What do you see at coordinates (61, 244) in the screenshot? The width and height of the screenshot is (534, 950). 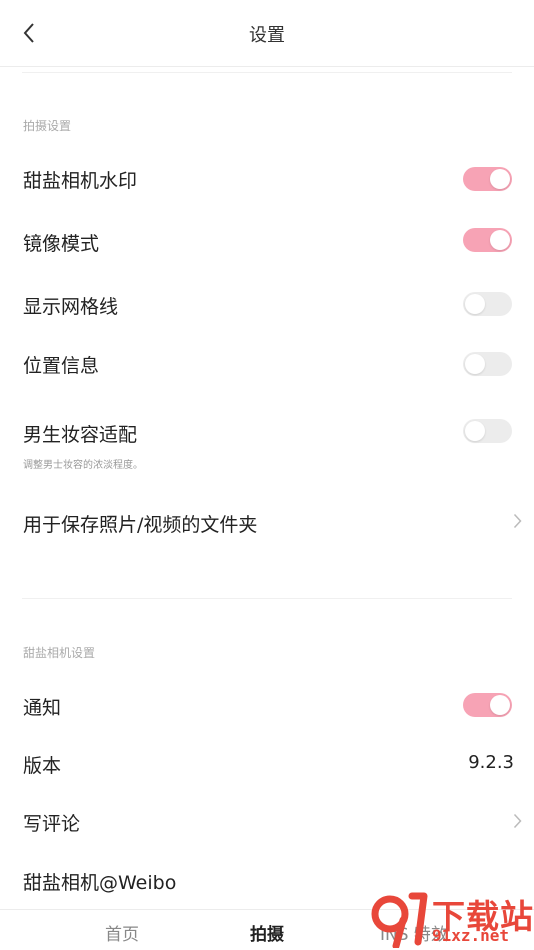 I see `mirror-mode-label: 镜像模式` at bounding box center [61, 244].